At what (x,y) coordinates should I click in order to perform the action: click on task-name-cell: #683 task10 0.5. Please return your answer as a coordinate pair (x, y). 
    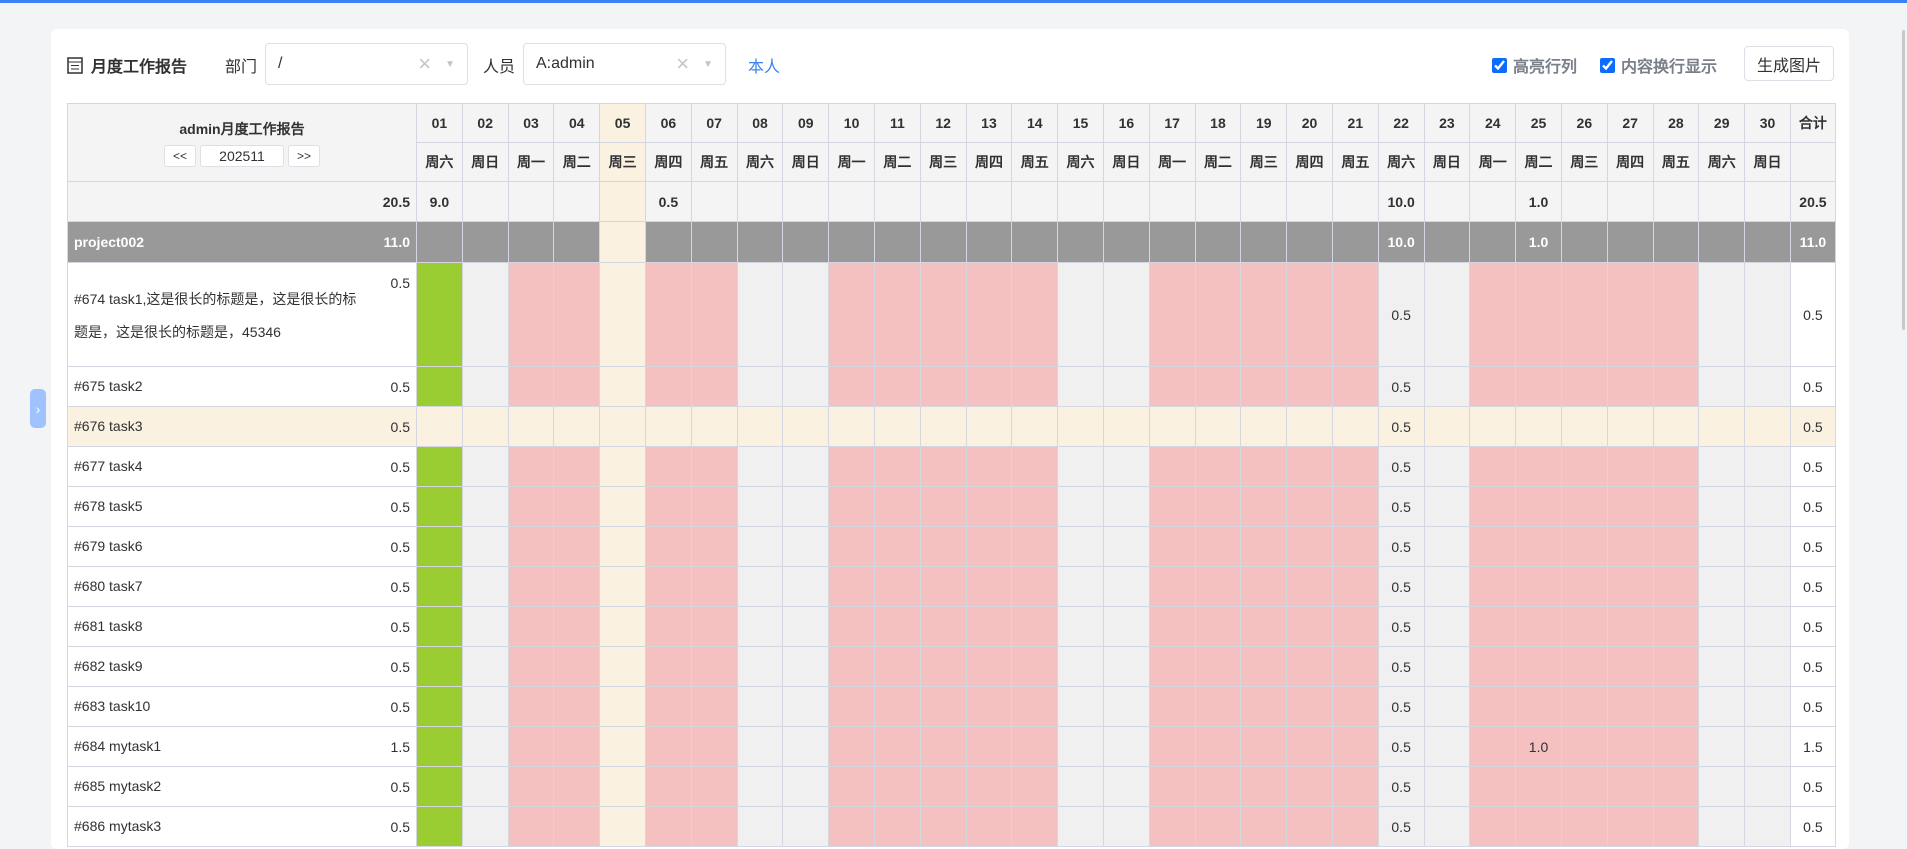
    Looking at the image, I should click on (242, 706).